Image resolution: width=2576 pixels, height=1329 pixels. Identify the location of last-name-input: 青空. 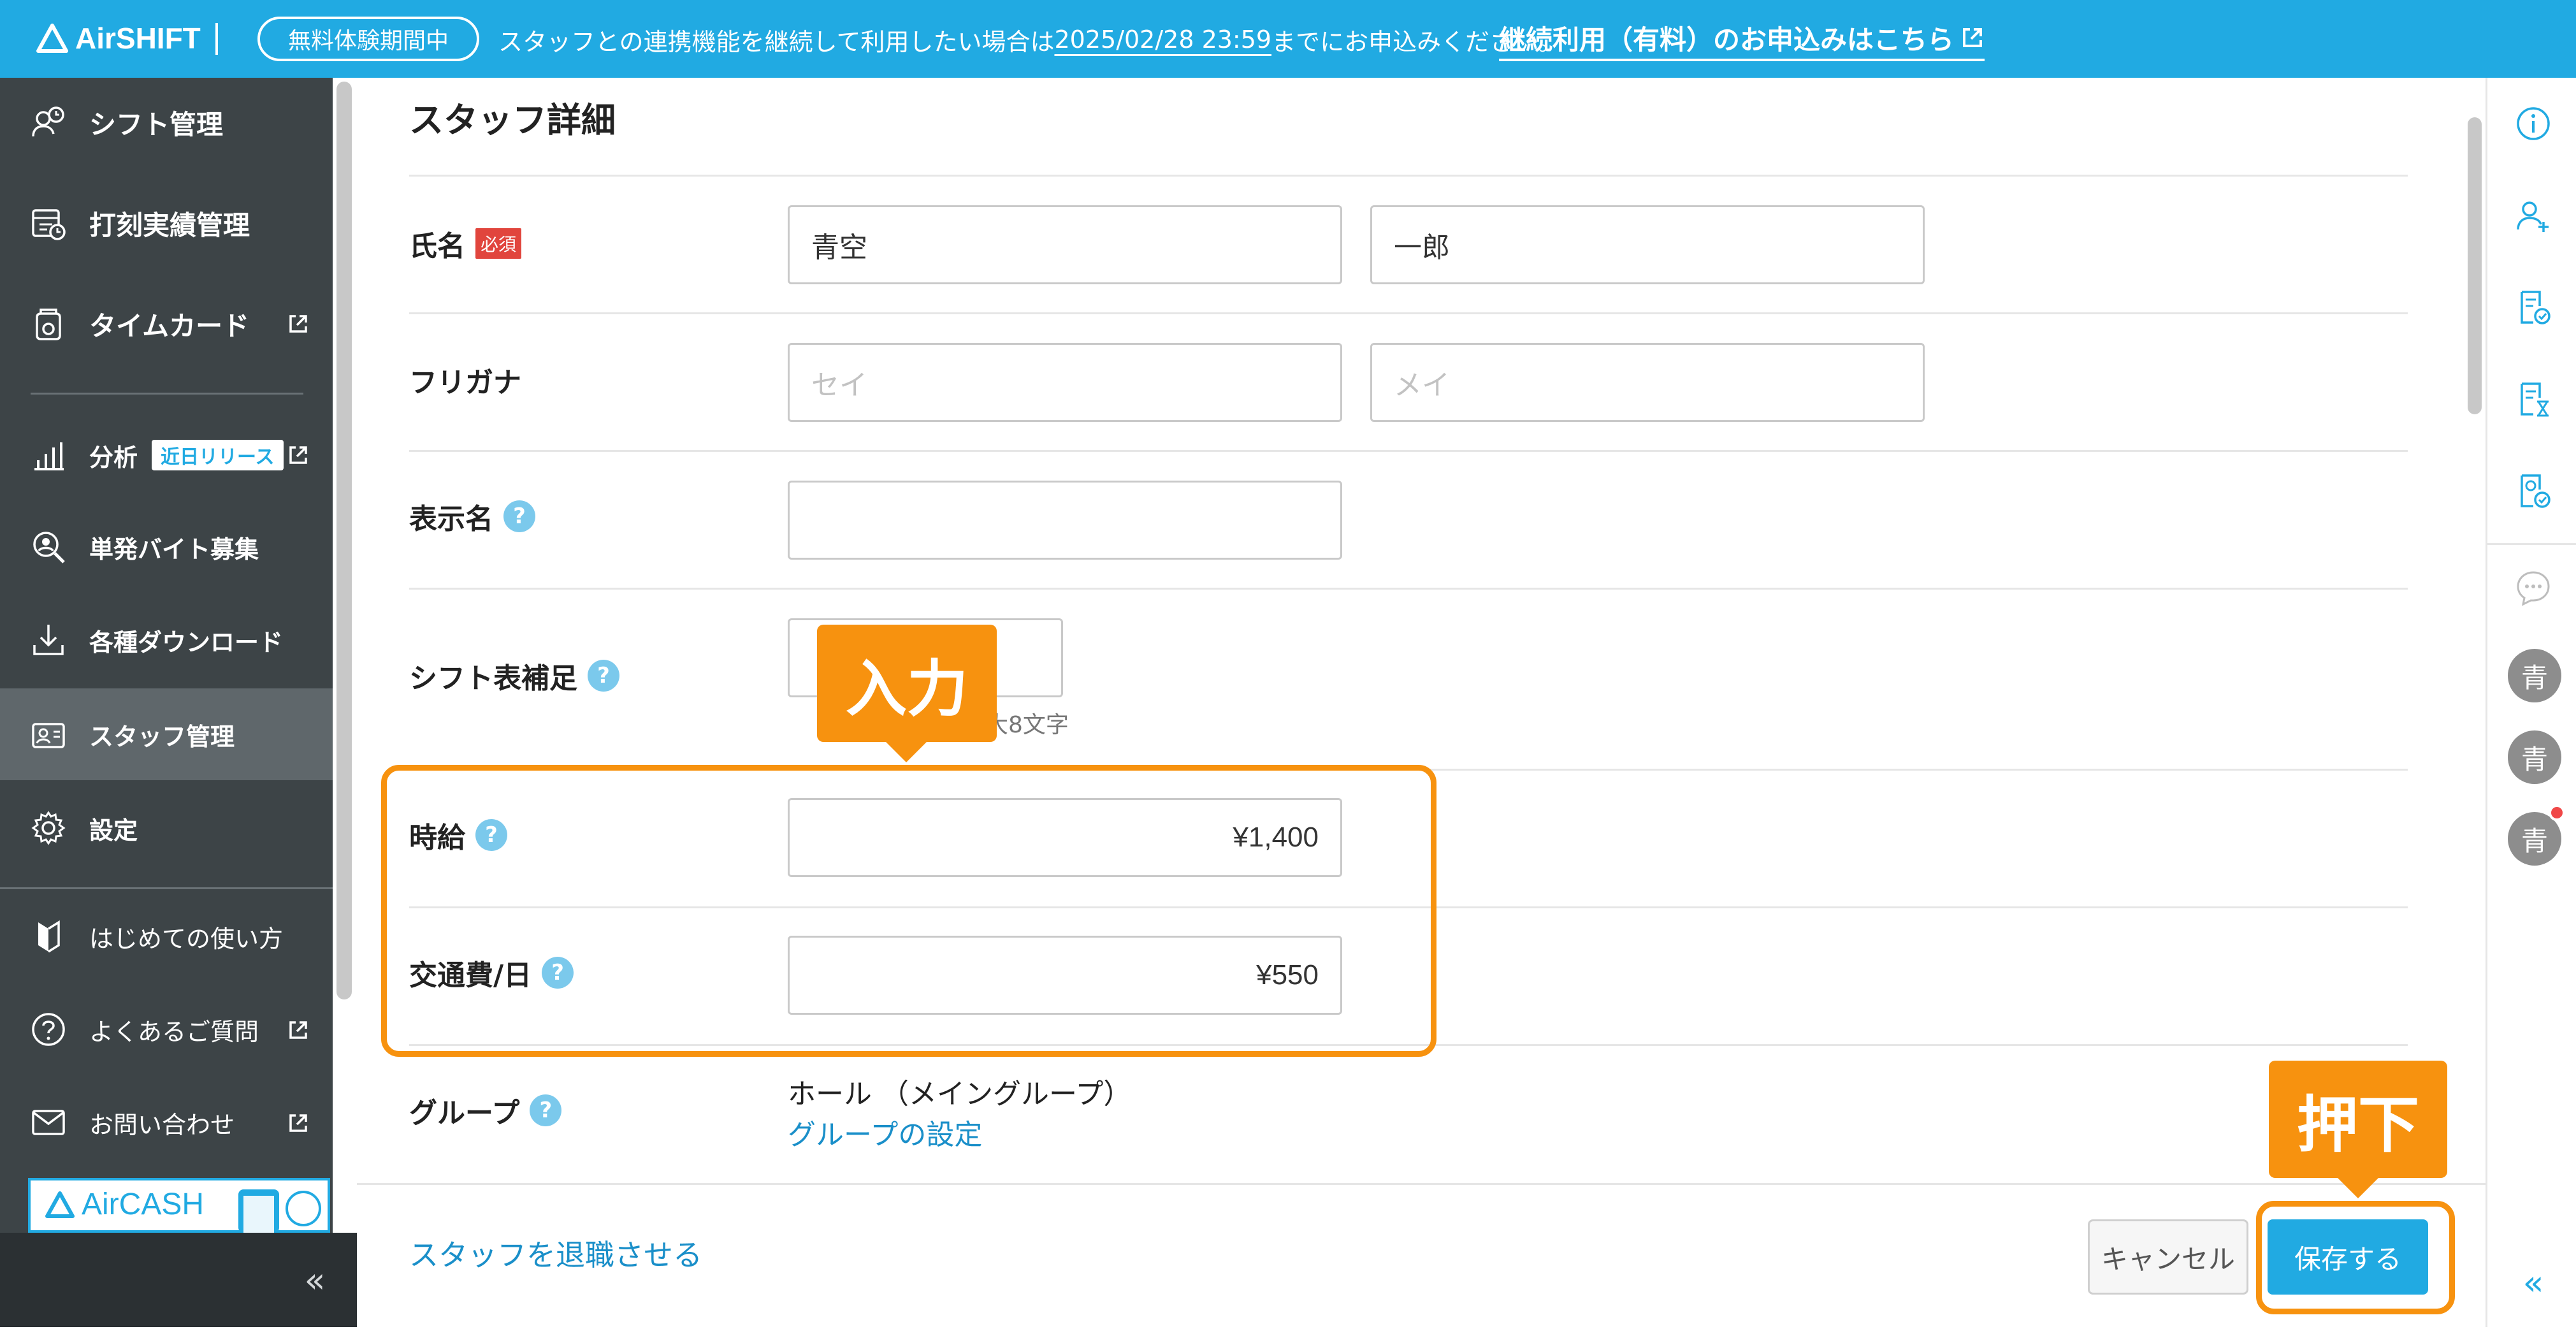
(1065, 244).